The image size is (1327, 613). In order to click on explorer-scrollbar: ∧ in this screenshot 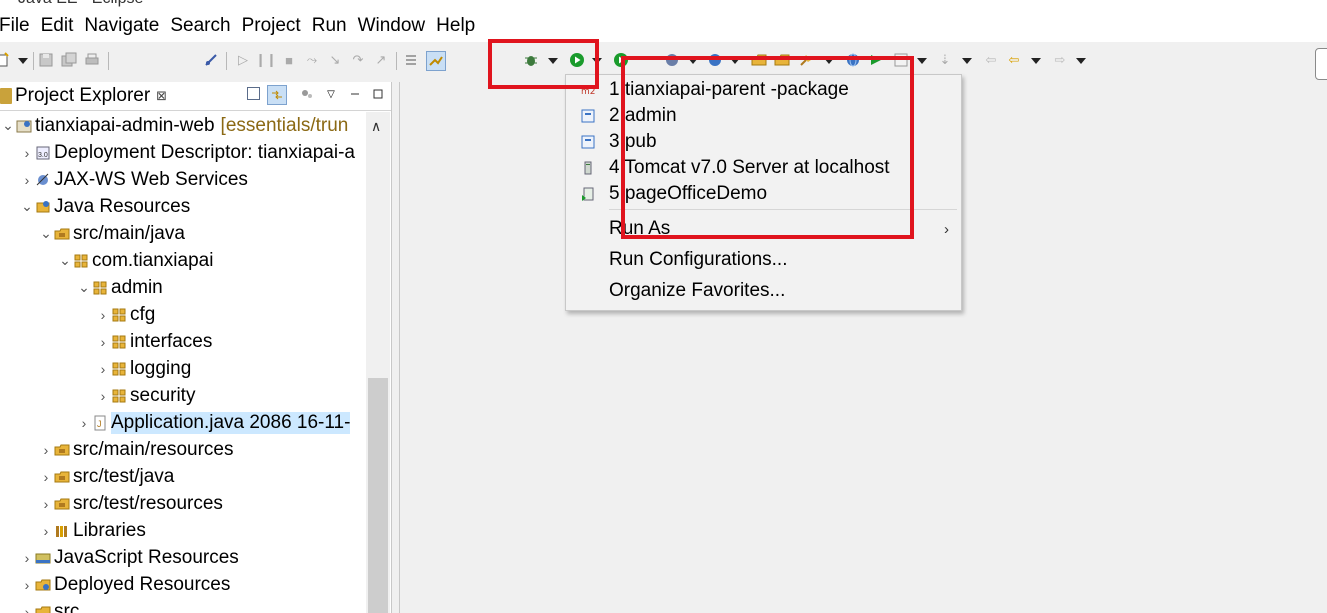, I will do `click(378, 362)`.